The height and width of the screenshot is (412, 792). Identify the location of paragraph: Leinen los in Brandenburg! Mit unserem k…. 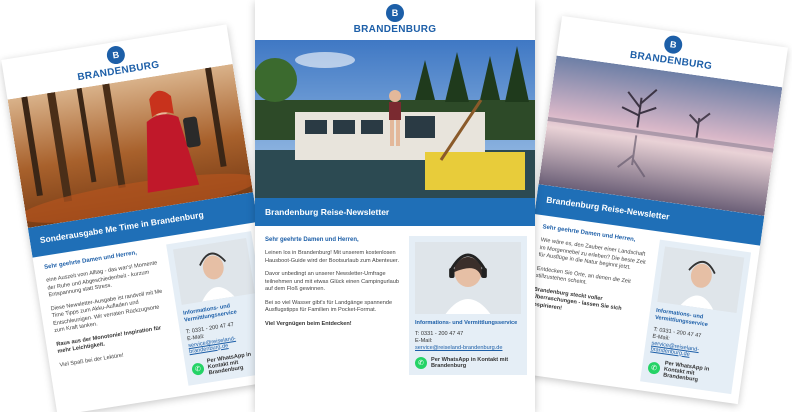
(332, 257).